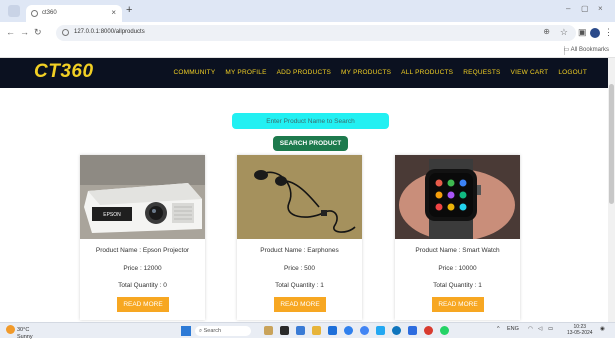 This screenshot has width=615, height=340. I want to click on reload-icon: ↻, so click(38, 32).